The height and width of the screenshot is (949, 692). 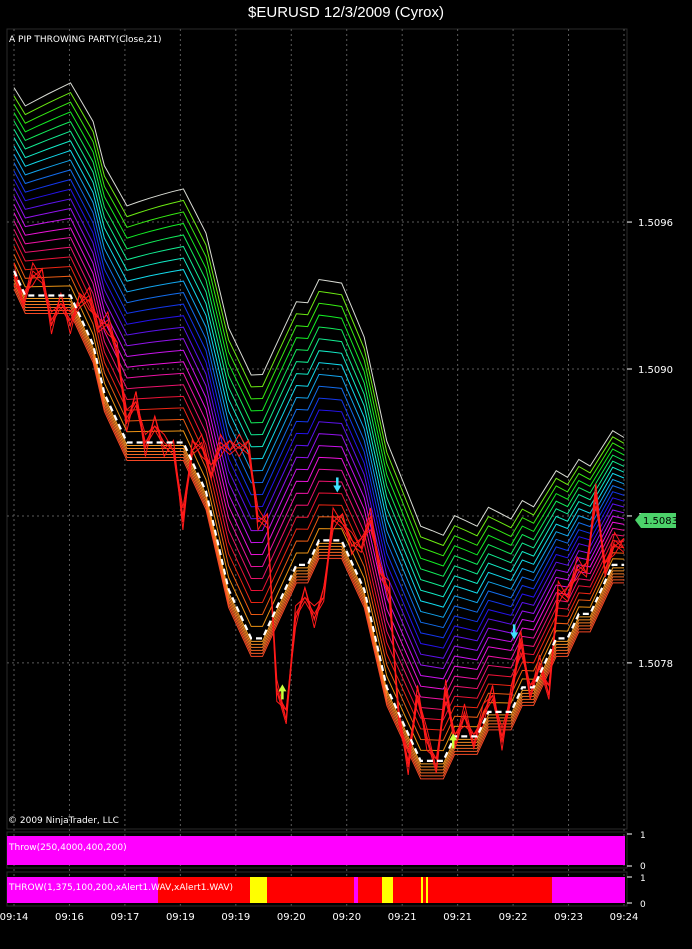 What do you see at coordinates (655, 664) in the screenshot?
I see `y-tick-label: 1.5078` at bounding box center [655, 664].